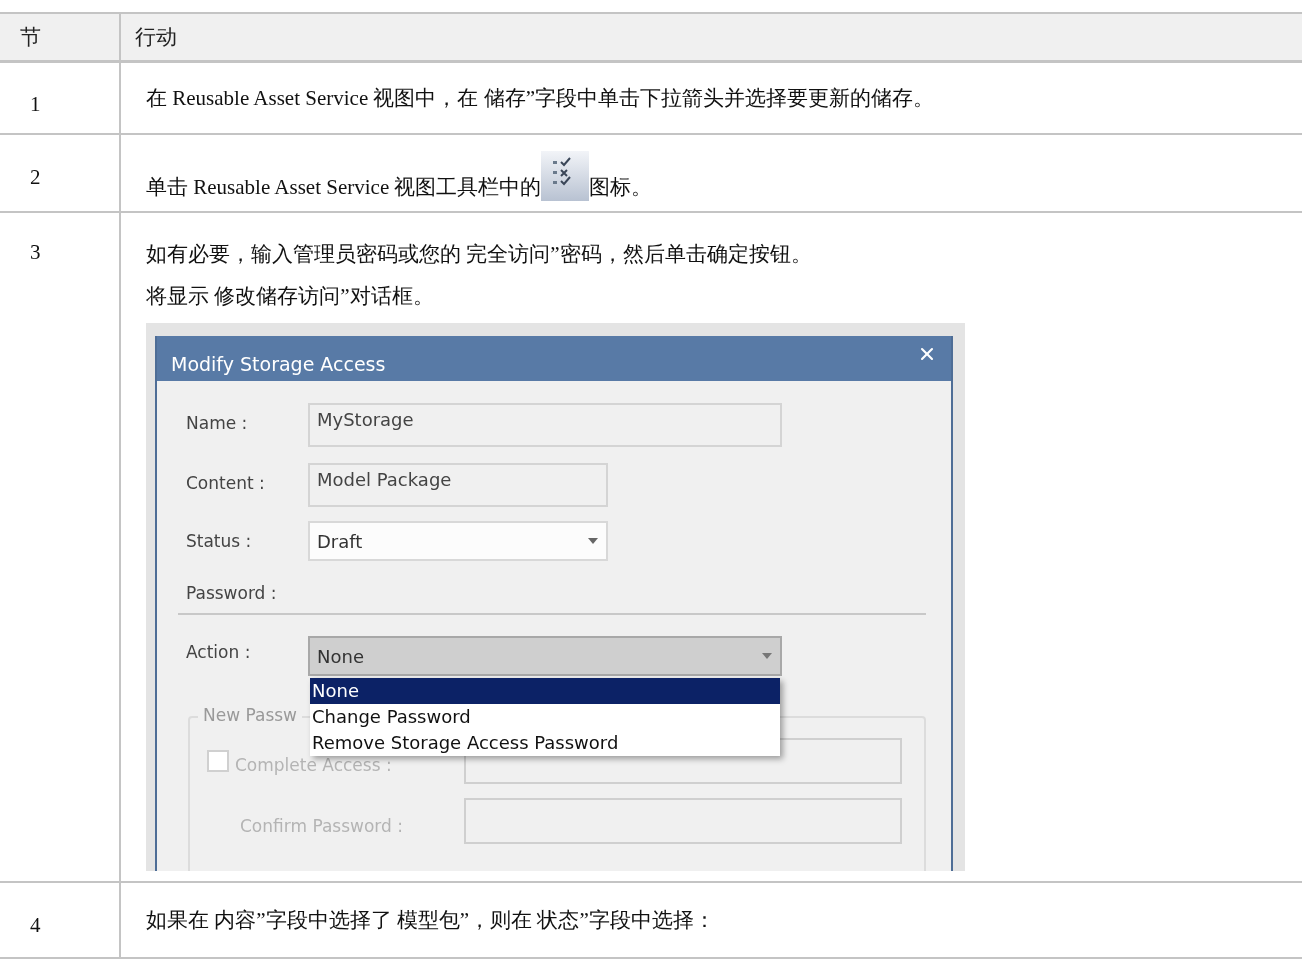 This screenshot has height=959, width=1302. Describe the element at coordinates (217, 422) in the screenshot. I see `field-label: Name :` at that location.